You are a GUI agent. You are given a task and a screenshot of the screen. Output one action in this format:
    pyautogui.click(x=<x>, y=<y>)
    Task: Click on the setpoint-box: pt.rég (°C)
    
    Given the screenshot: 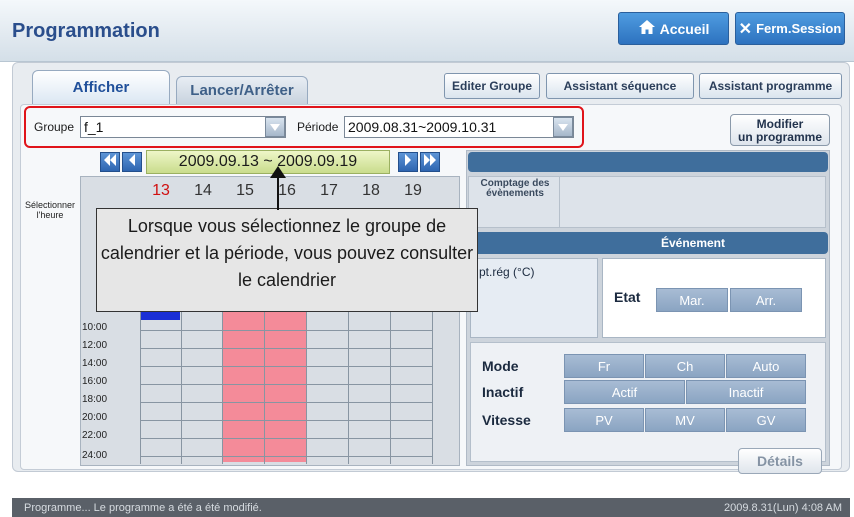 What is the action you would take?
    pyautogui.click(x=534, y=298)
    